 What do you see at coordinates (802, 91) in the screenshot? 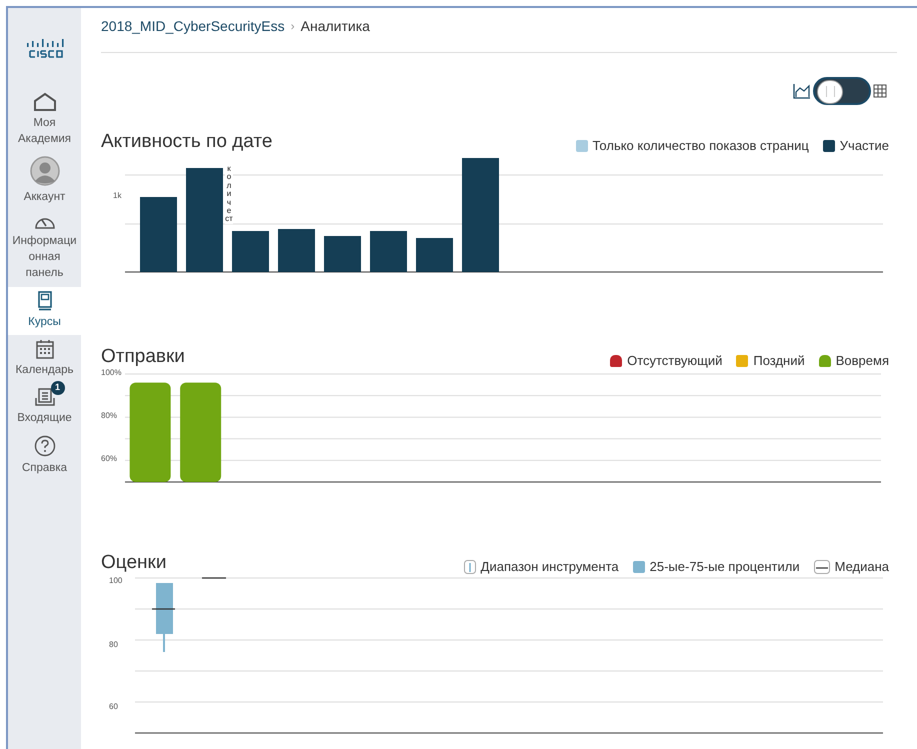
I see `chart-icon` at bounding box center [802, 91].